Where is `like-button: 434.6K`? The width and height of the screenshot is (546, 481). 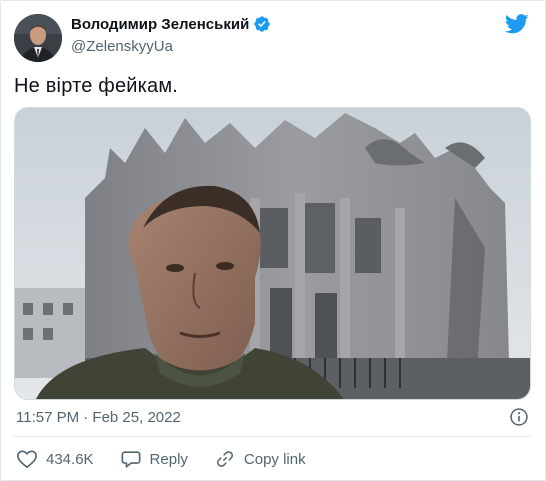
like-button: 434.6K is located at coordinates (55, 459).